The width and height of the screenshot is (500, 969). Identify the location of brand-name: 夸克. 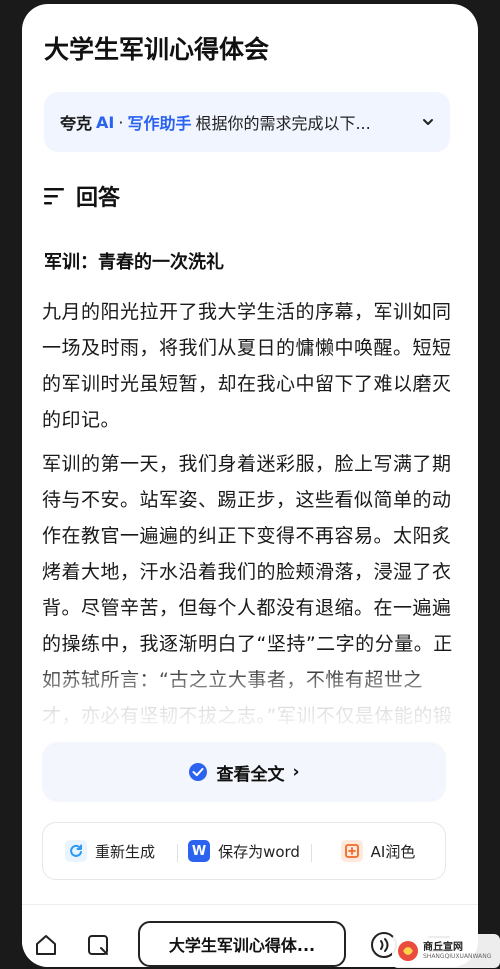
(76, 123).